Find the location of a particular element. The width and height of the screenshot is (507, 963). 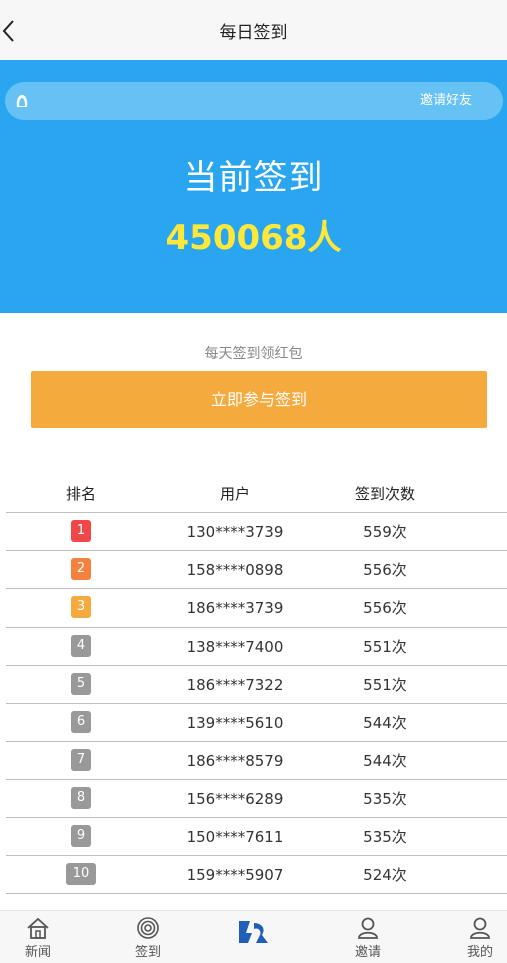

tab-signin-label: 签到 is located at coordinates (147, 952).